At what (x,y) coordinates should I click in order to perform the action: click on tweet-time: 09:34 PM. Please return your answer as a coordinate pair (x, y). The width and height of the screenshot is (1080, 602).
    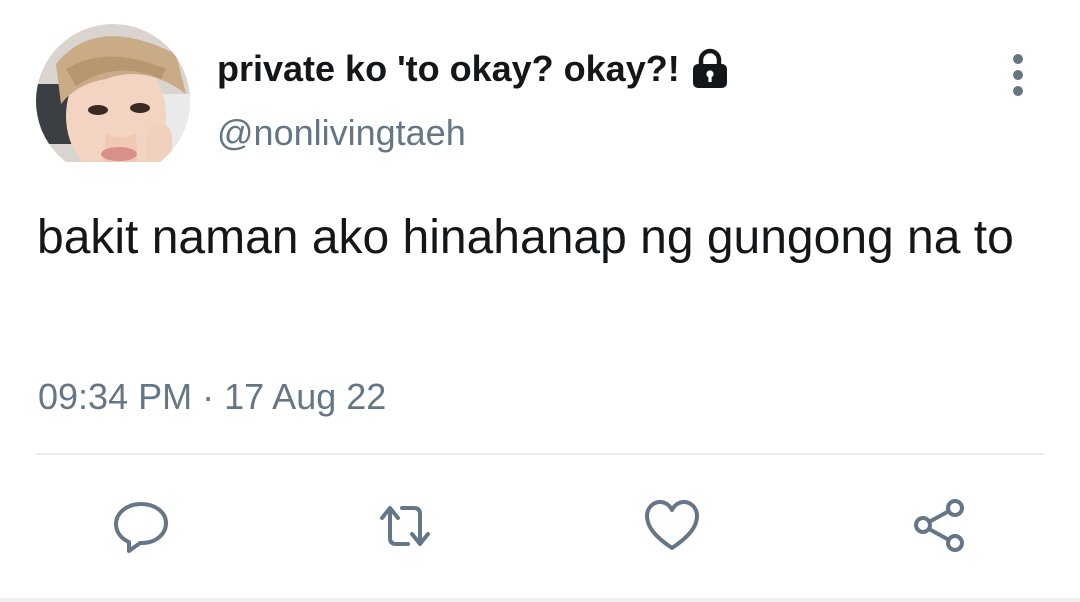
    Looking at the image, I should click on (115, 396).